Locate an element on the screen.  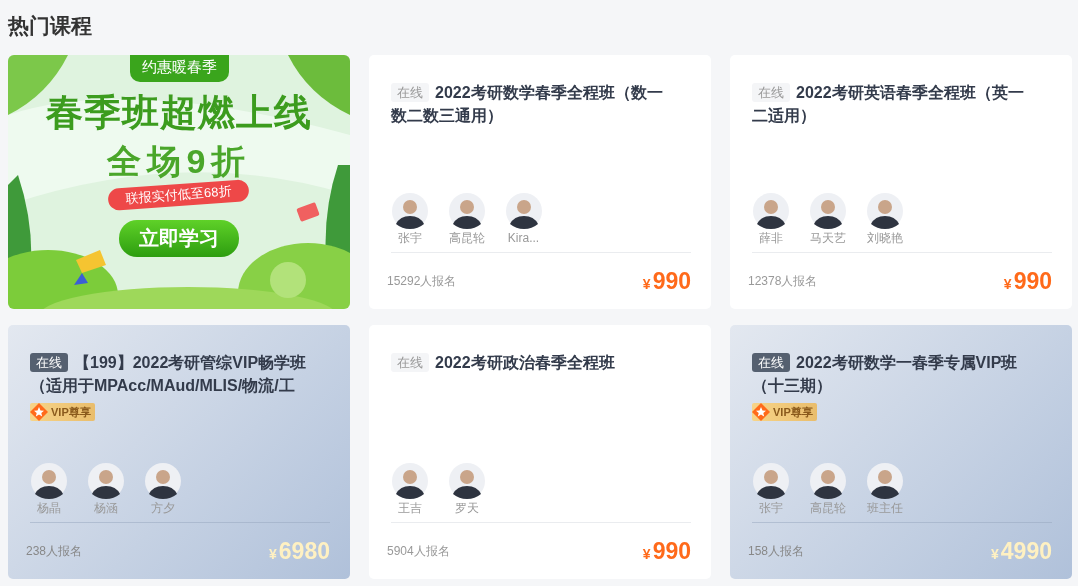
course-title: 在线 2022考研数学一春季专属VIP班（十三期） is located at coordinates (885, 374).